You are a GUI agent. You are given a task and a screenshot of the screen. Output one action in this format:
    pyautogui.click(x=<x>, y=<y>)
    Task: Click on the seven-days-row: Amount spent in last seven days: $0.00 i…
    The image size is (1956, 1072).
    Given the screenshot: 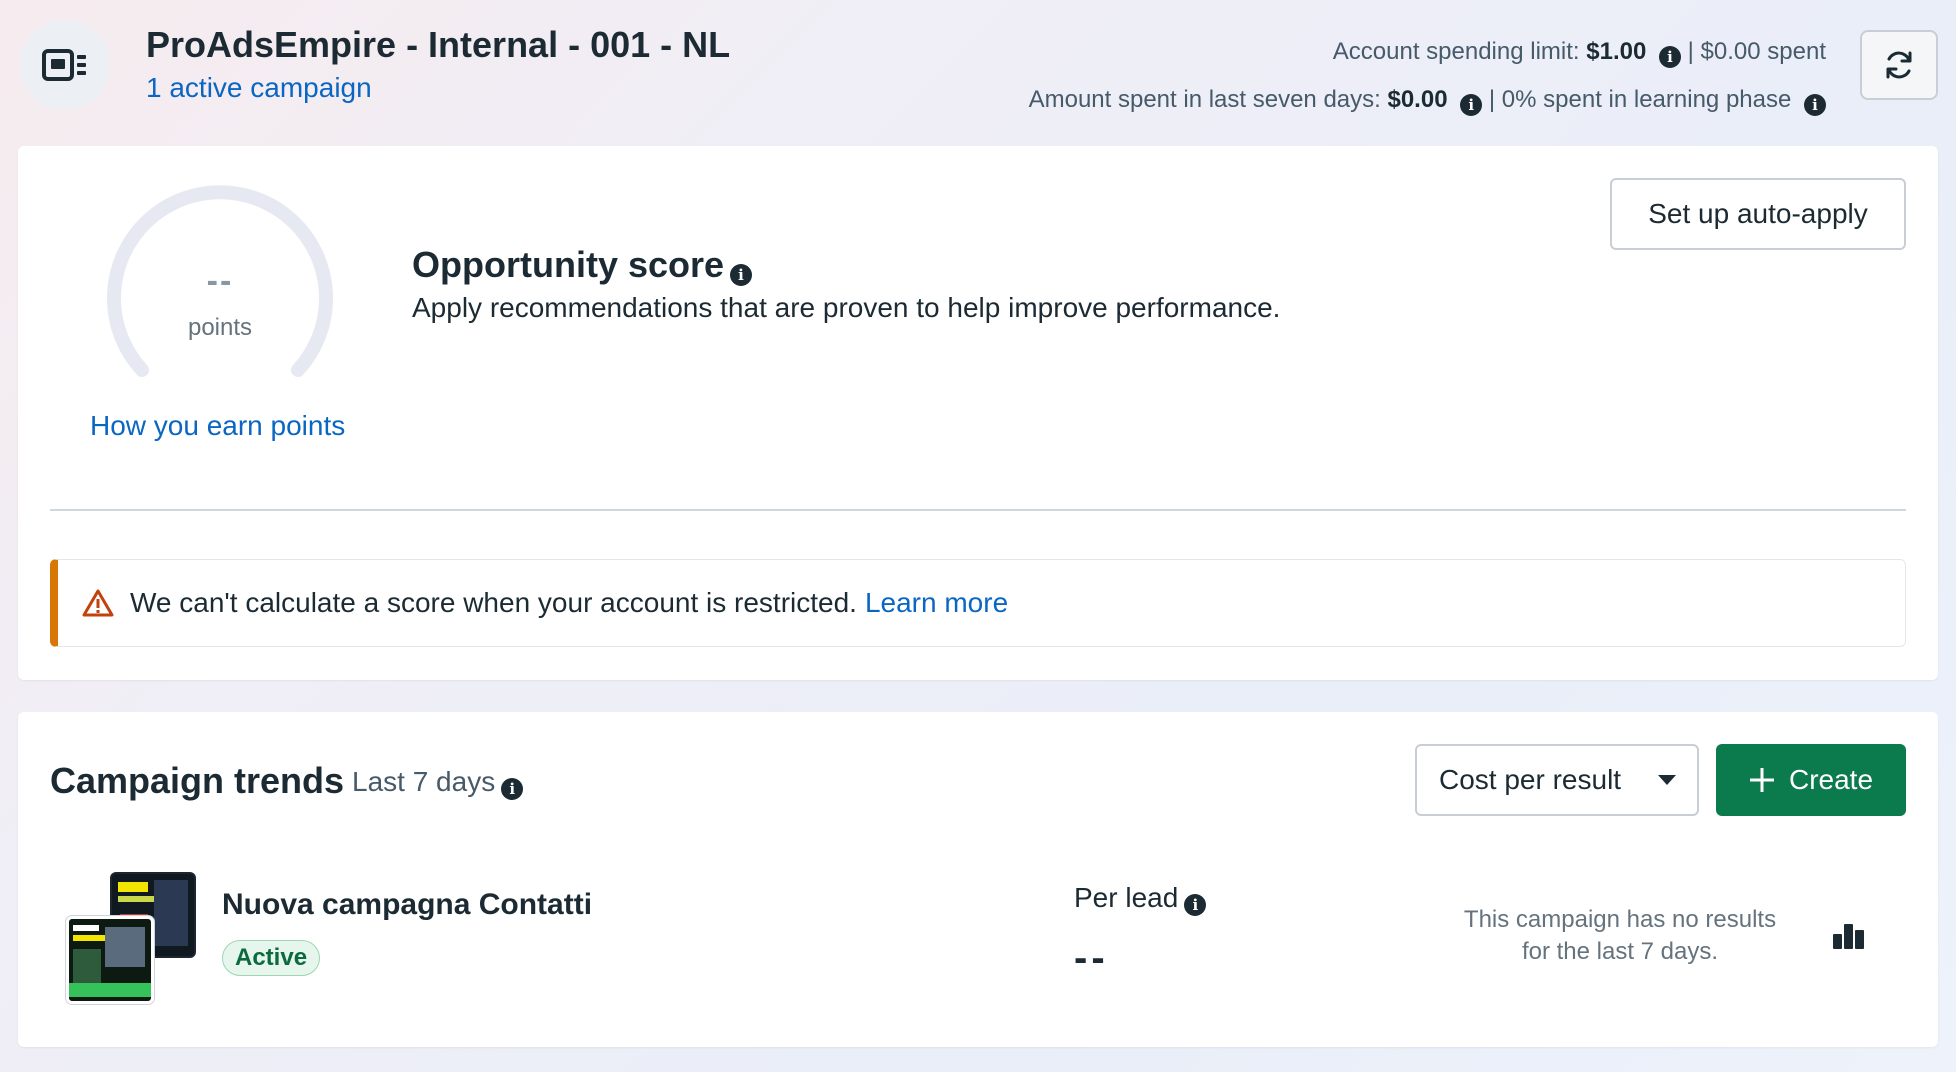 What is the action you would take?
    pyautogui.click(x=1427, y=100)
    